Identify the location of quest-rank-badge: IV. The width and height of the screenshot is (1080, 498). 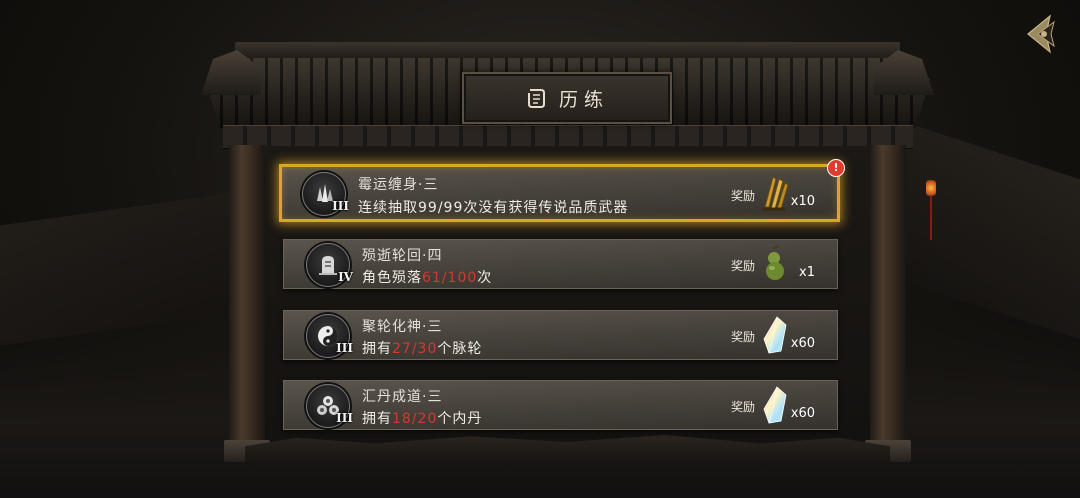
(329, 265).